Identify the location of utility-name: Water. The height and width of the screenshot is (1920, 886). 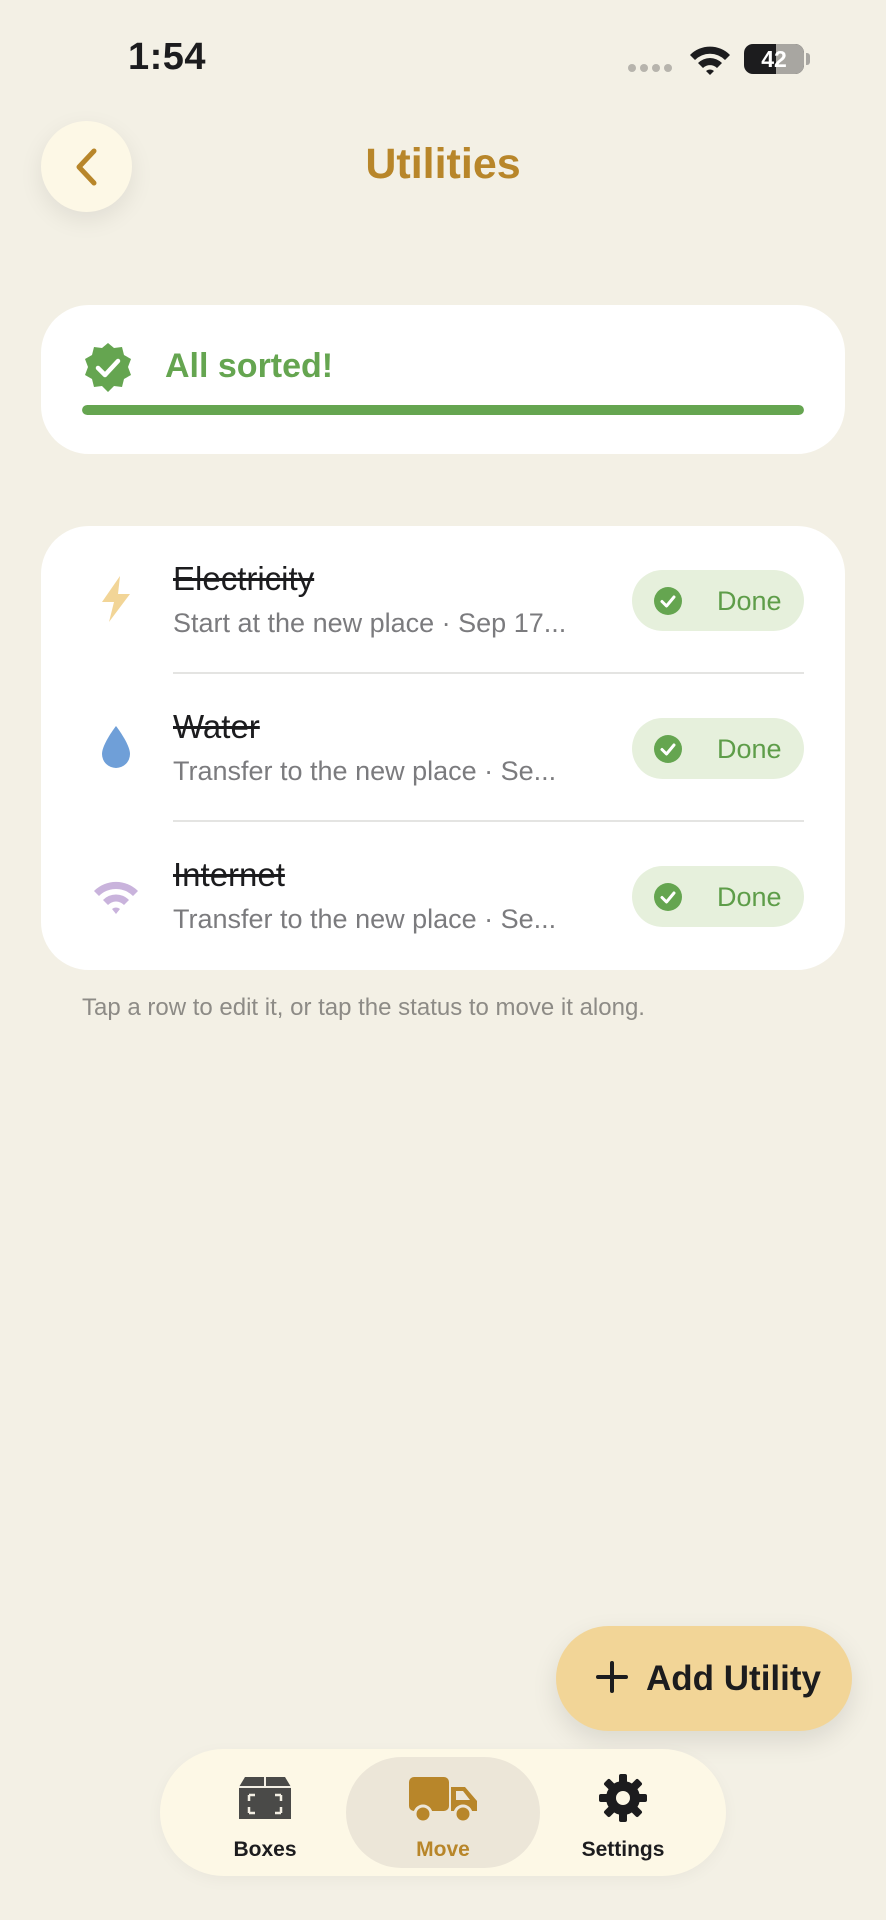
(216, 726).